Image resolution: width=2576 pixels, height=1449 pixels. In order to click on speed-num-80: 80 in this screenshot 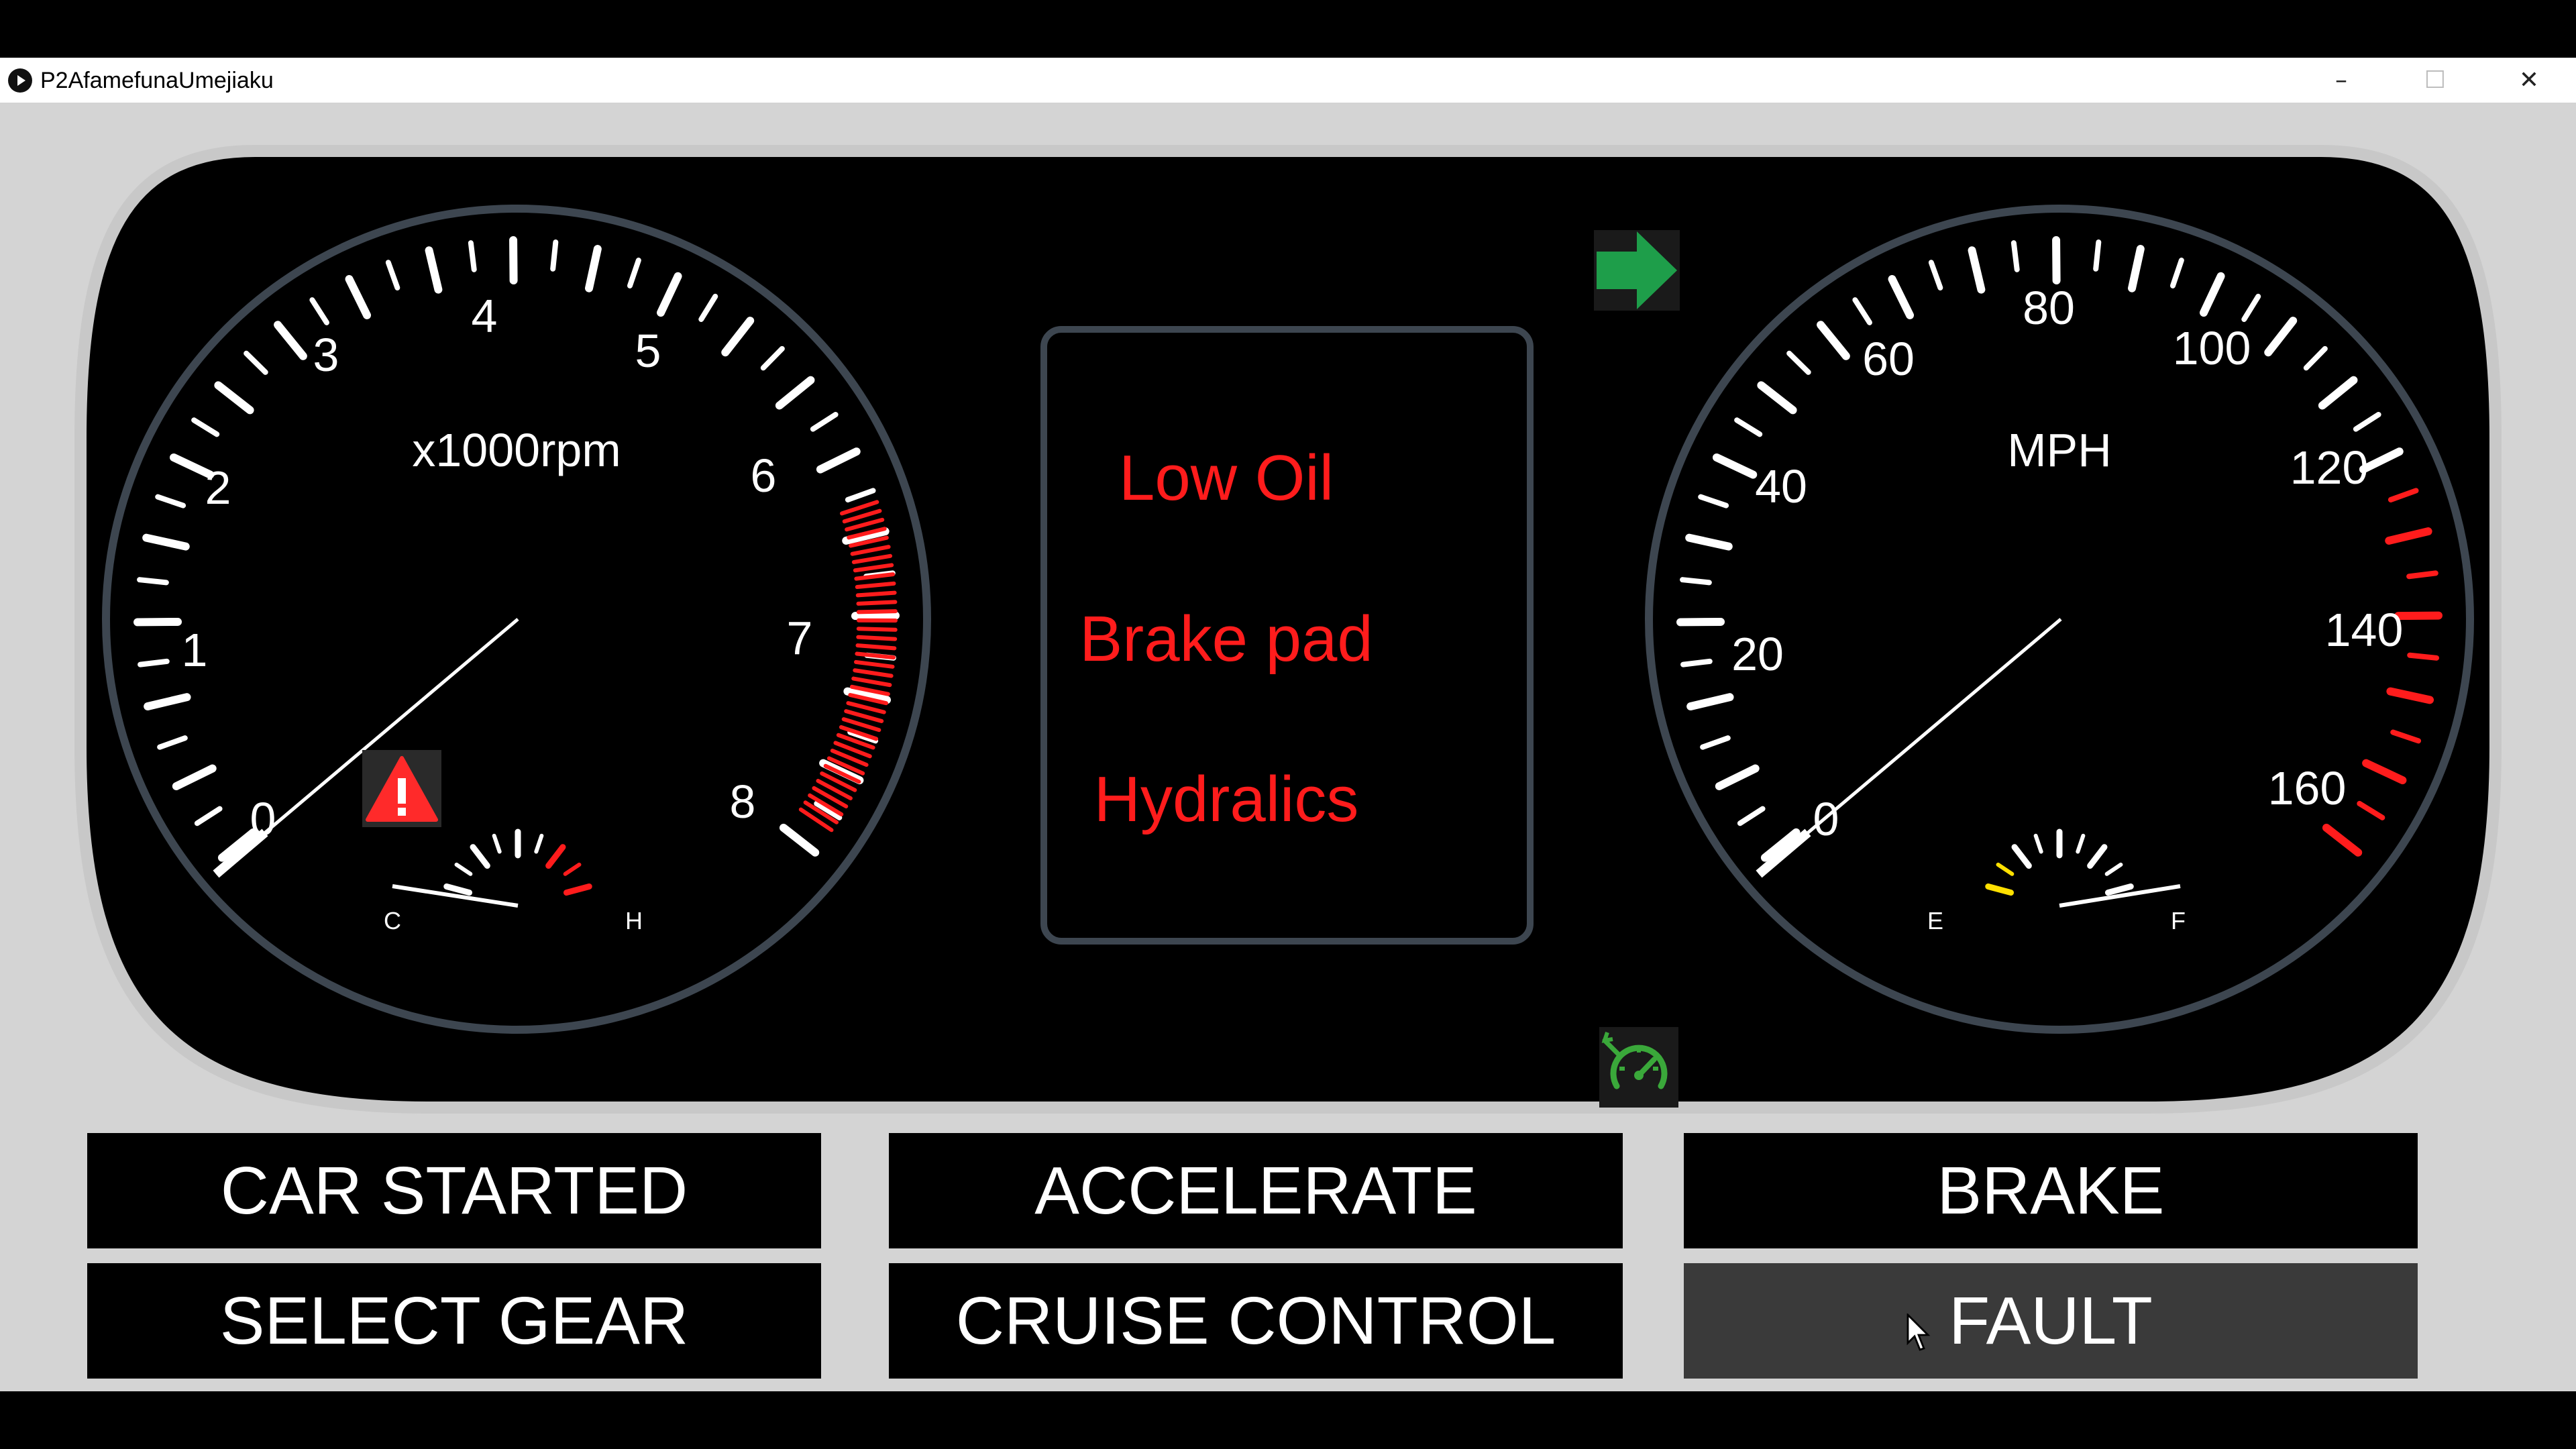, I will do `click(2049, 308)`.